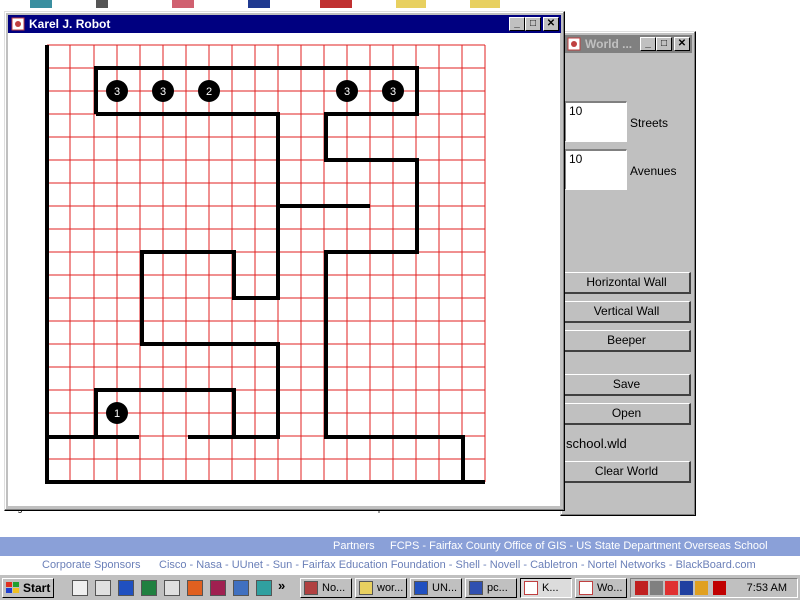 The image size is (800, 600). Describe the element at coordinates (627, 283) in the screenshot. I see `horizontal-wall-button: Horizontal Wall` at that location.